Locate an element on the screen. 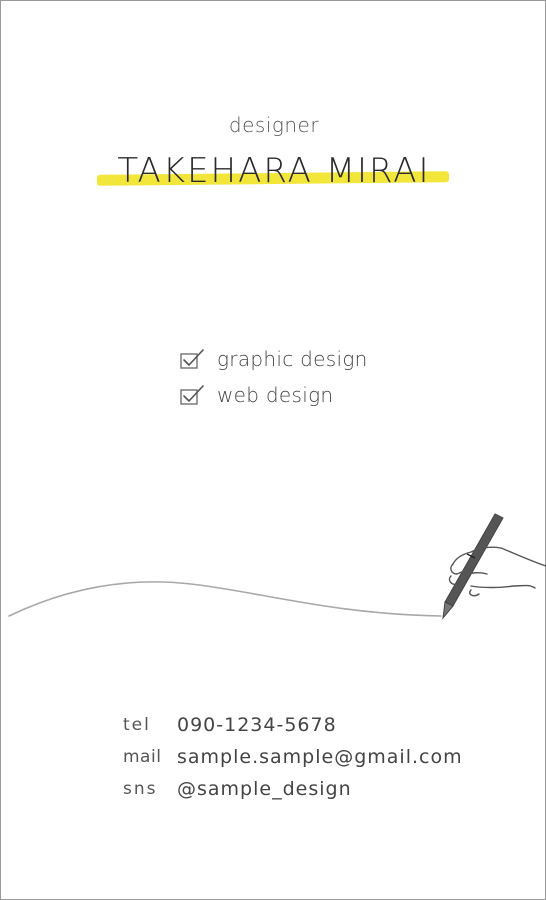 The height and width of the screenshot is (900, 546). skill-item: web design is located at coordinates (273, 395).